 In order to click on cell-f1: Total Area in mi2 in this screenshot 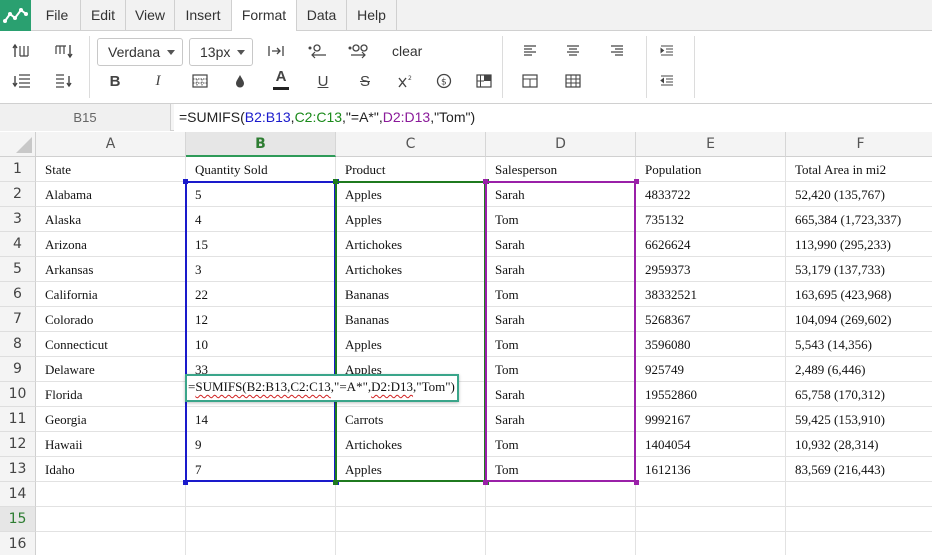, I will do `click(859, 169)`.